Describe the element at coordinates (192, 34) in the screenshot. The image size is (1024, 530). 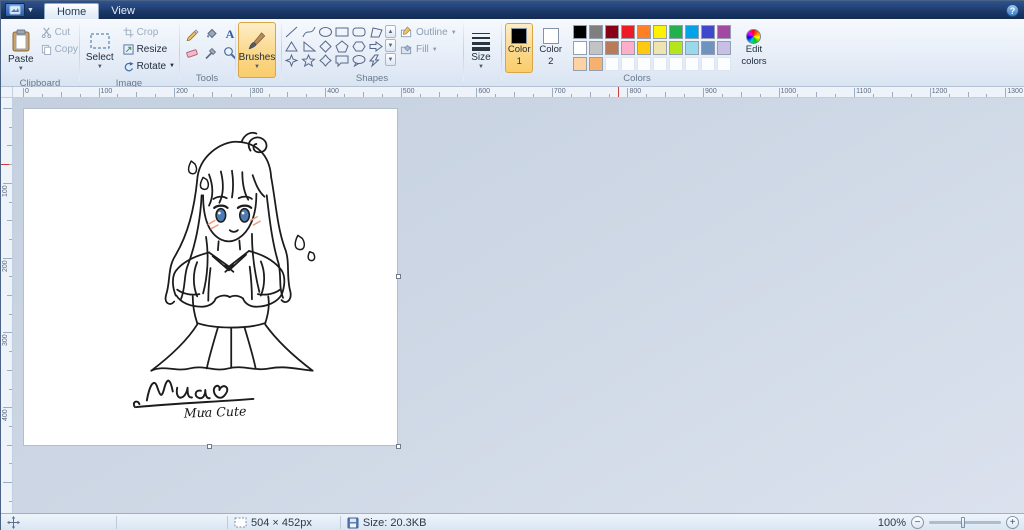
I see `pencil-tool-button` at that location.